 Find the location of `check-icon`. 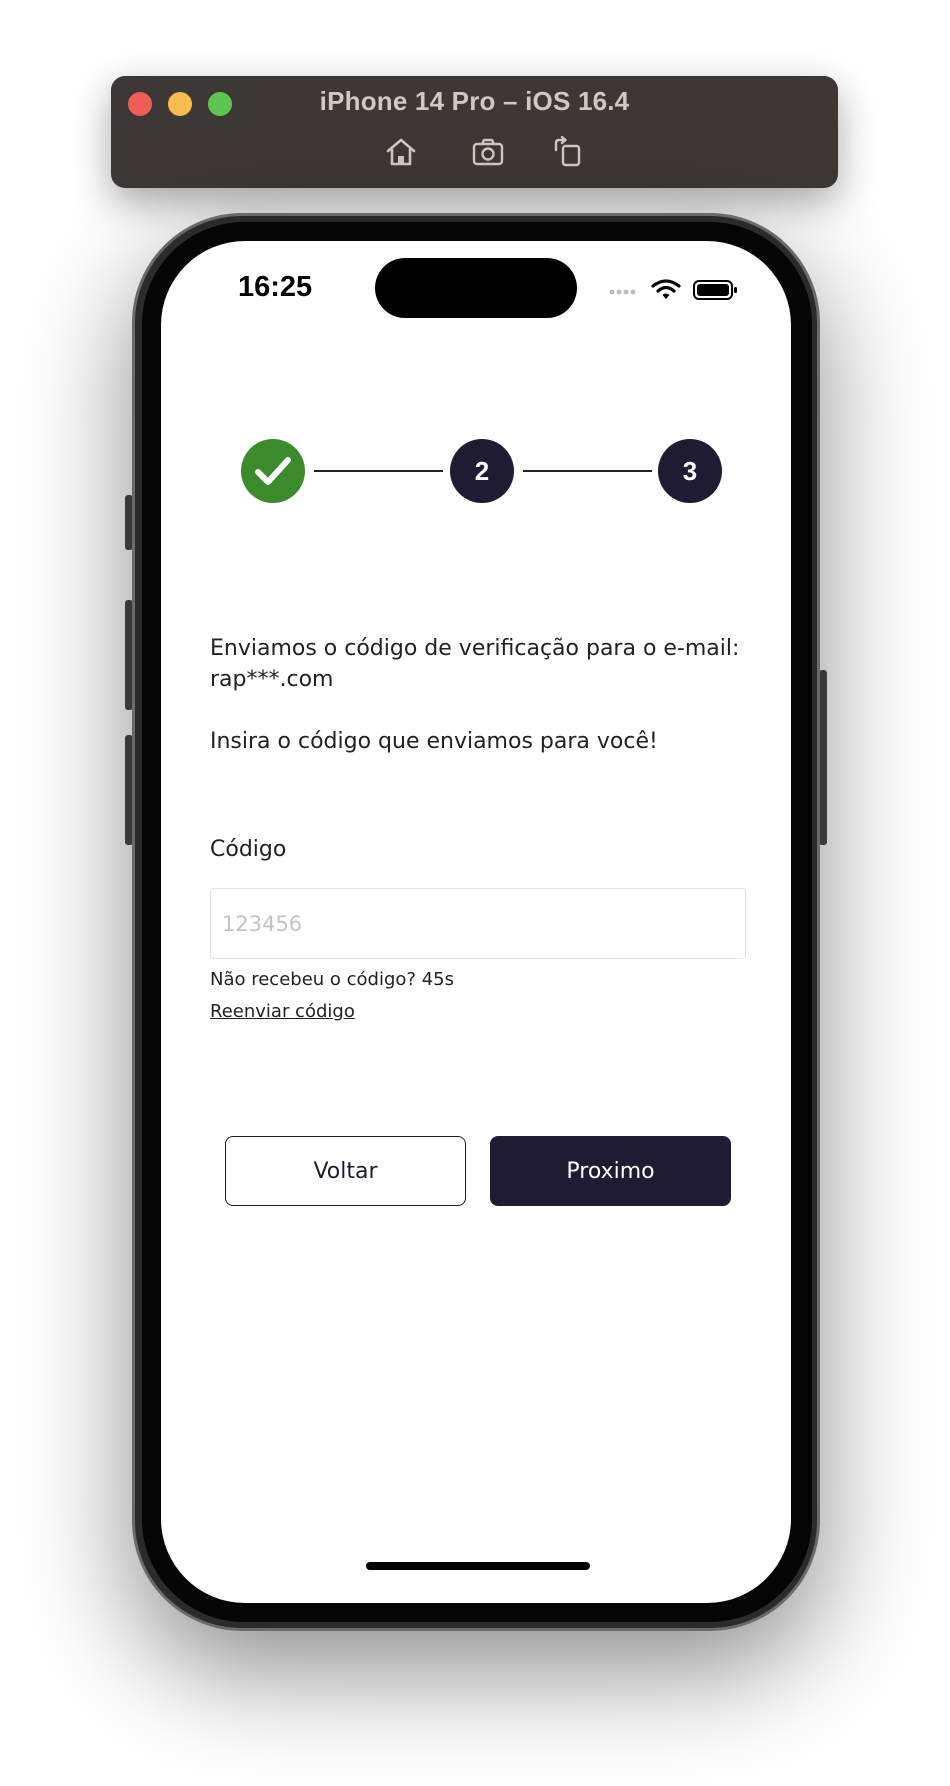

check-icon is located at coordinates (273, 471).